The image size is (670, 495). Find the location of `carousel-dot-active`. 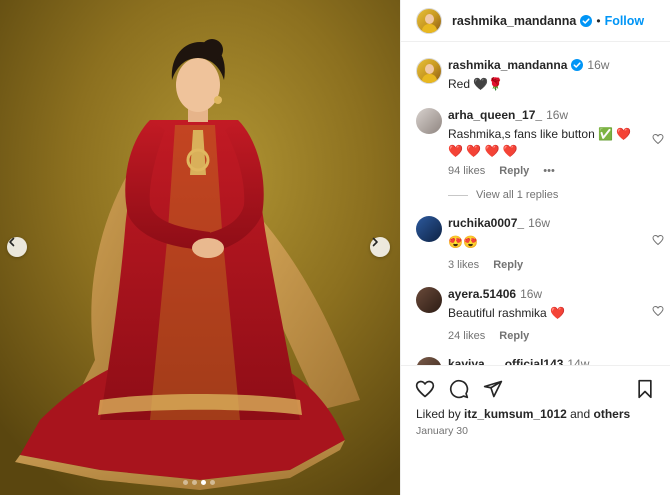

carousel-dot-active is located at coordinates (203, 482).